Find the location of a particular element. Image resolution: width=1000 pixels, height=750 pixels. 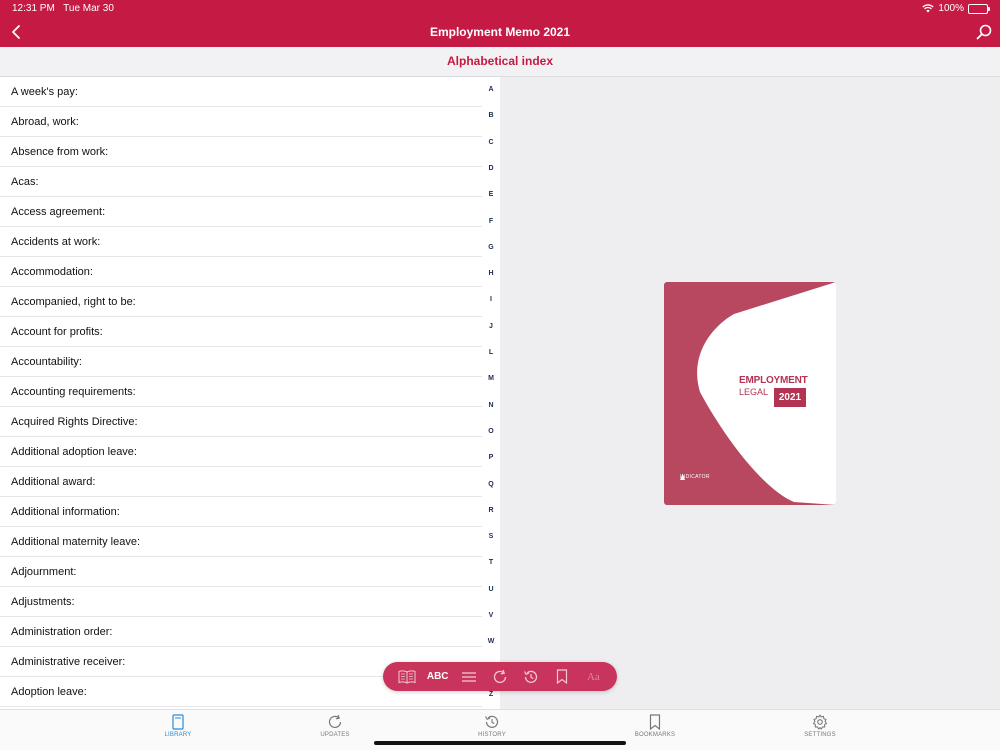

list-item: Additional award: is located at coordinates (241, 482).